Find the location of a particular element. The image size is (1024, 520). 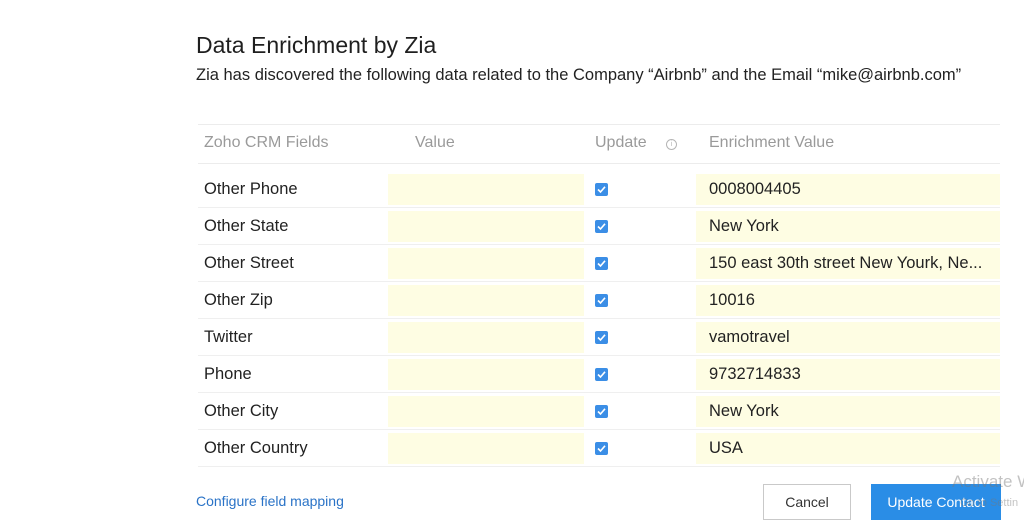

enrichment-value: 10016 is located at coordinates (732, 300).